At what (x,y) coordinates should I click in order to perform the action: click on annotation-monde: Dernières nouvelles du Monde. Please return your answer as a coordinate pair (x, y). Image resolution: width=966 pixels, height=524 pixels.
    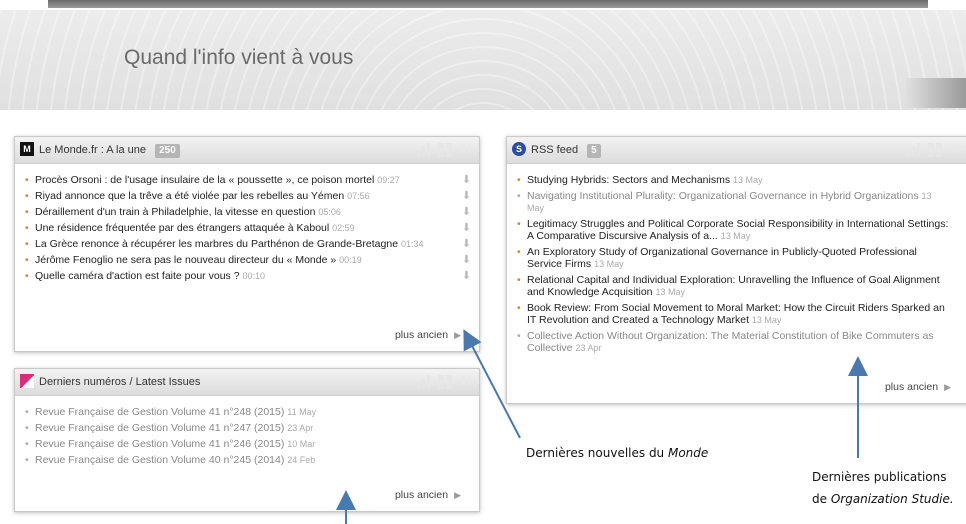
    Looking at the image, I should click on (617, 453).